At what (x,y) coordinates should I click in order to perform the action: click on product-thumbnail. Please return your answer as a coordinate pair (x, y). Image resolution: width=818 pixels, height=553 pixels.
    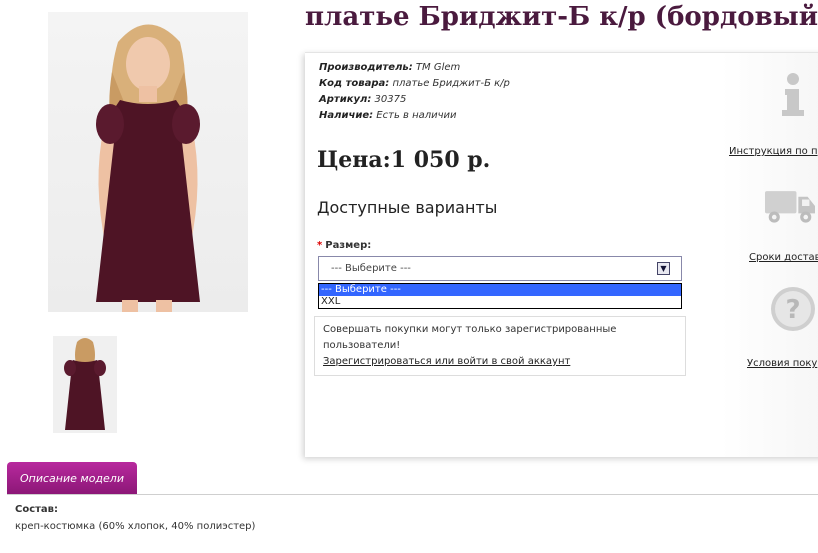
    Looking at the image, I should click on (85, 384).